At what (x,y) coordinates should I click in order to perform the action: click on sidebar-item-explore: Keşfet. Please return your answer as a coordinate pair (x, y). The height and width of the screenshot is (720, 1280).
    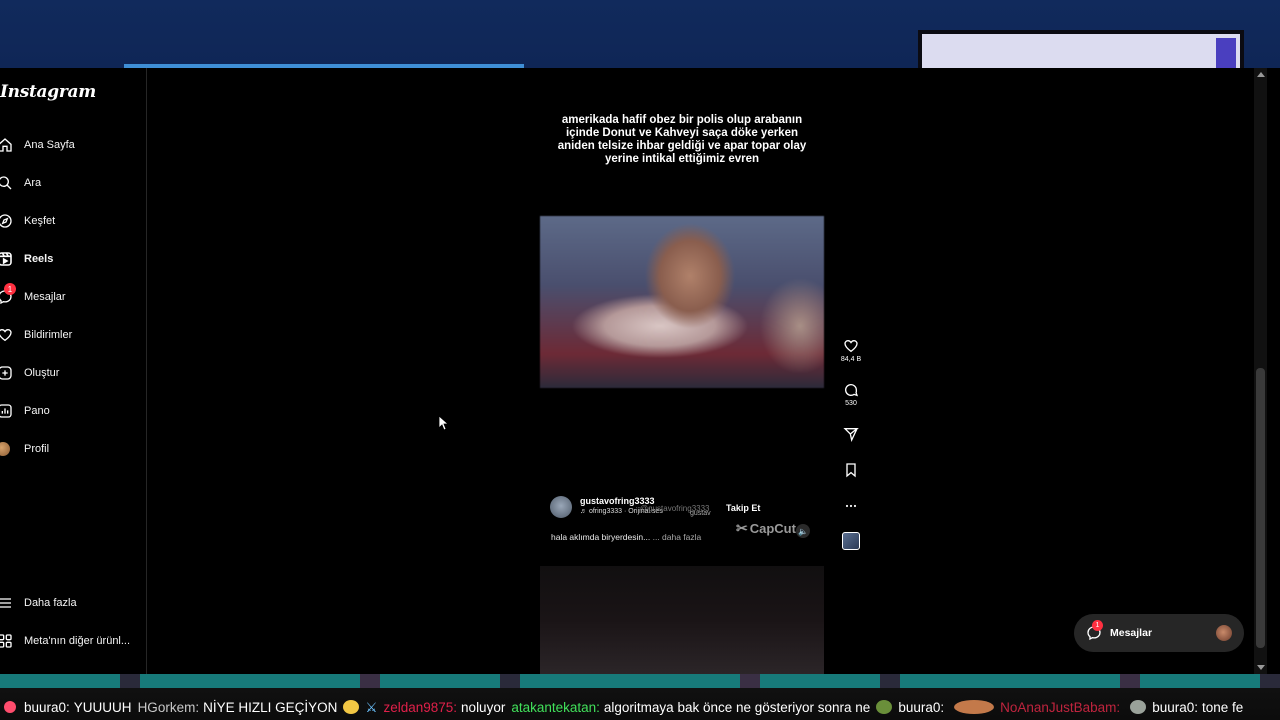
    Looking at the image, I should click on (27, 221).